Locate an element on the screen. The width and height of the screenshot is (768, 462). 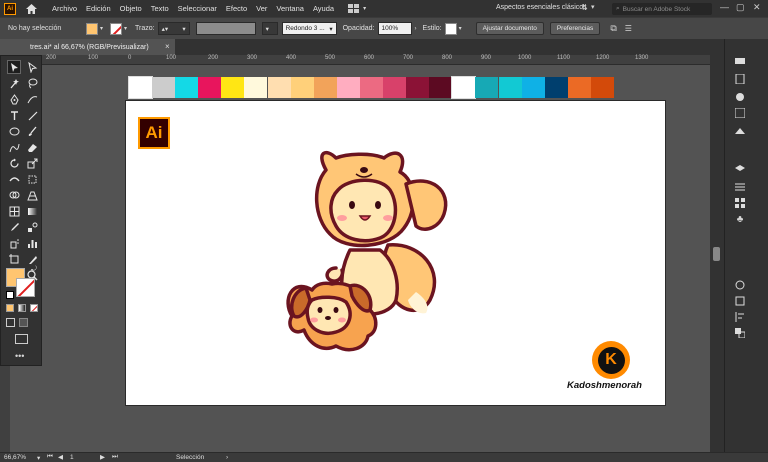
pathfinder-panel-icon is located at coordinates (740, 333).